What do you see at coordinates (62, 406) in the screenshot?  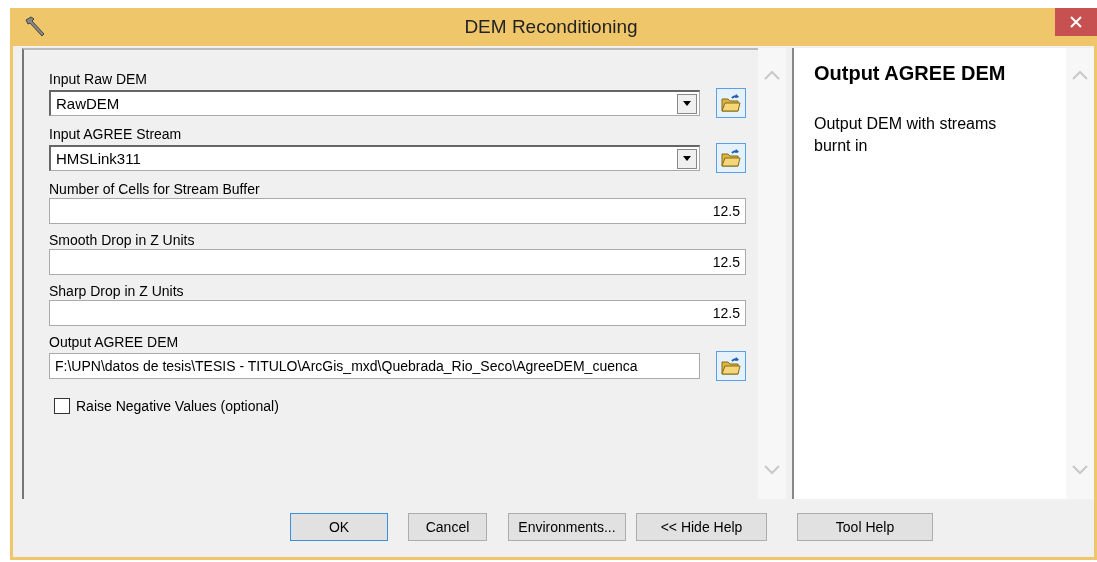 I see `checkbox` at bounding box center [62, 406].